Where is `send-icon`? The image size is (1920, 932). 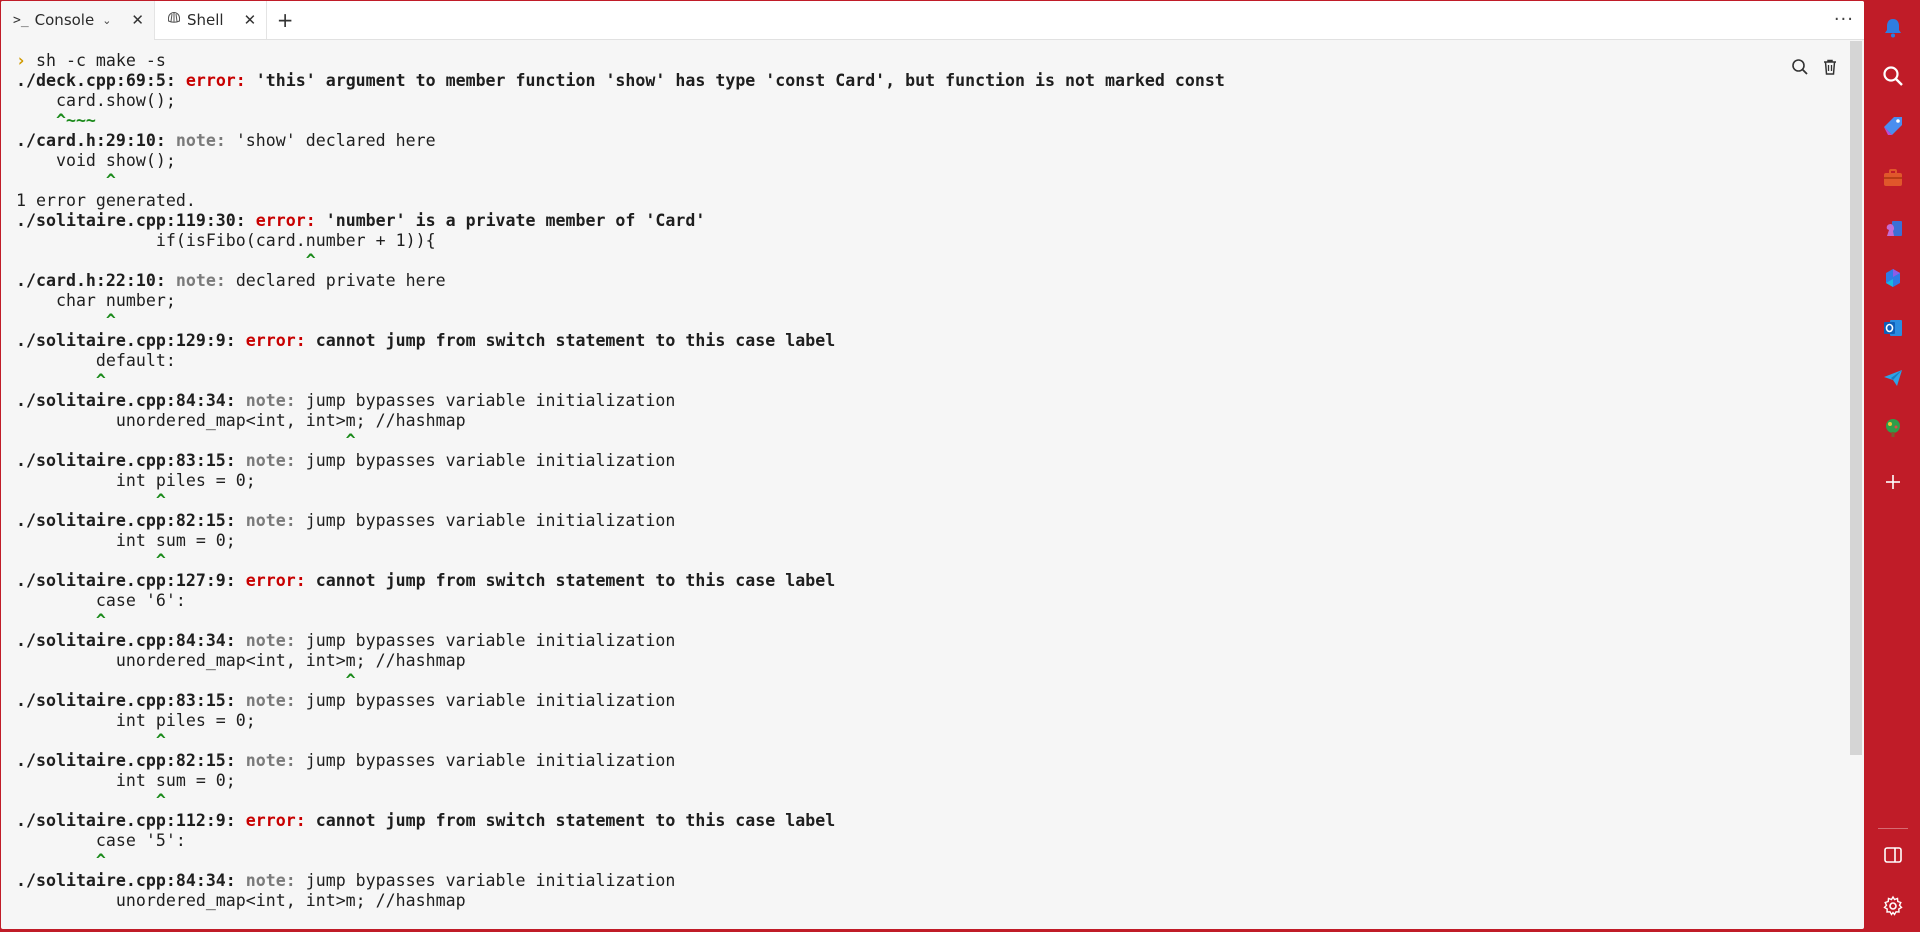 send-icon is located at coordinates (1893, 378).